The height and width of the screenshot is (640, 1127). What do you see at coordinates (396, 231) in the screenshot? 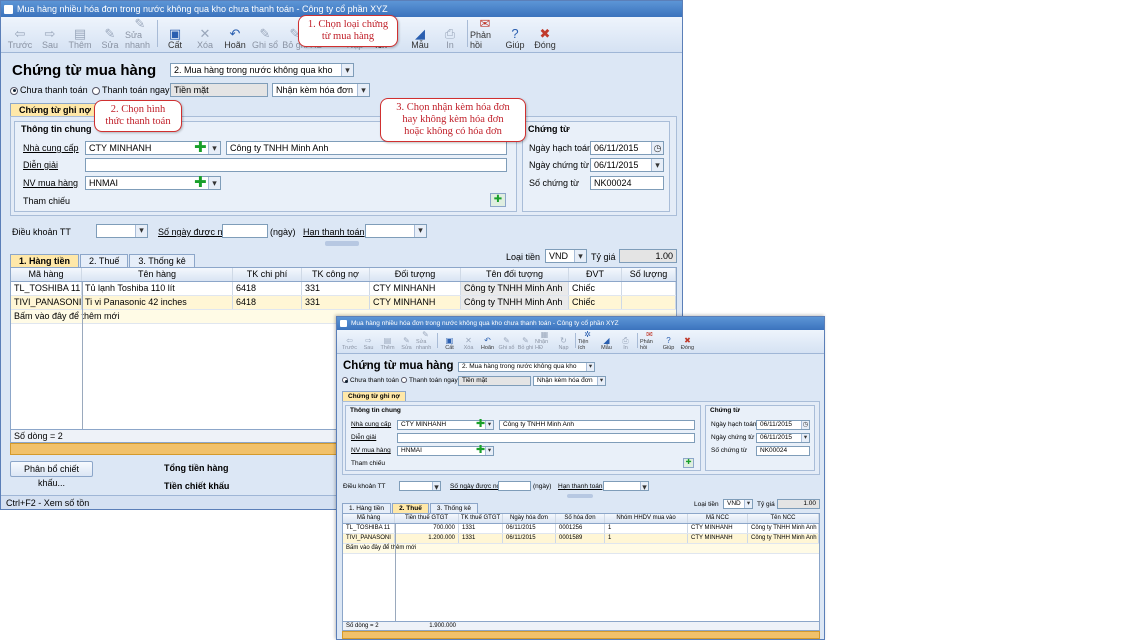
I see `due-date-field: ▾` at bounding box center [396, 231].